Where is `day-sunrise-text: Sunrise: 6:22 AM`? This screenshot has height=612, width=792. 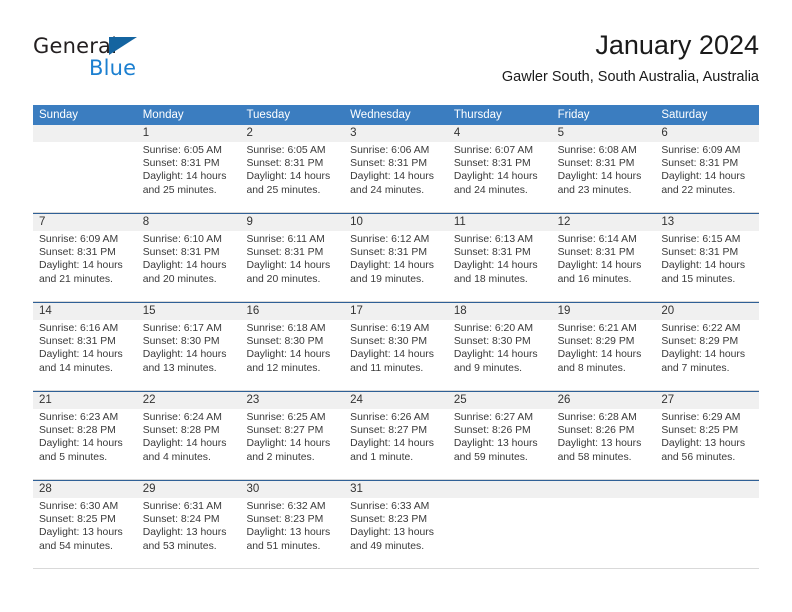 day-sunrise-text: Sunrise: 6:22 AM is located at coordinates (701, 328).